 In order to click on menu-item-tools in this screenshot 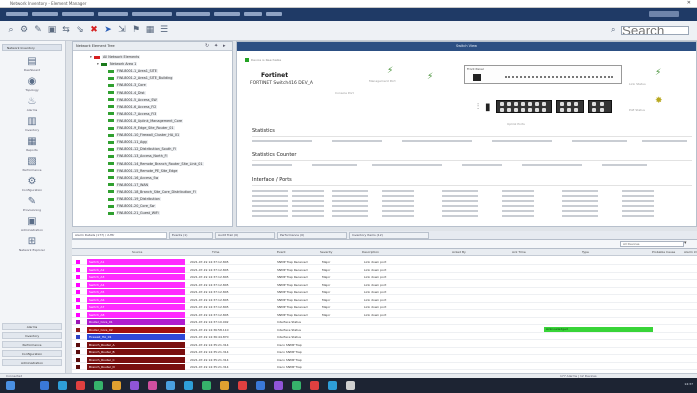, I will do `click(193, 14)`.